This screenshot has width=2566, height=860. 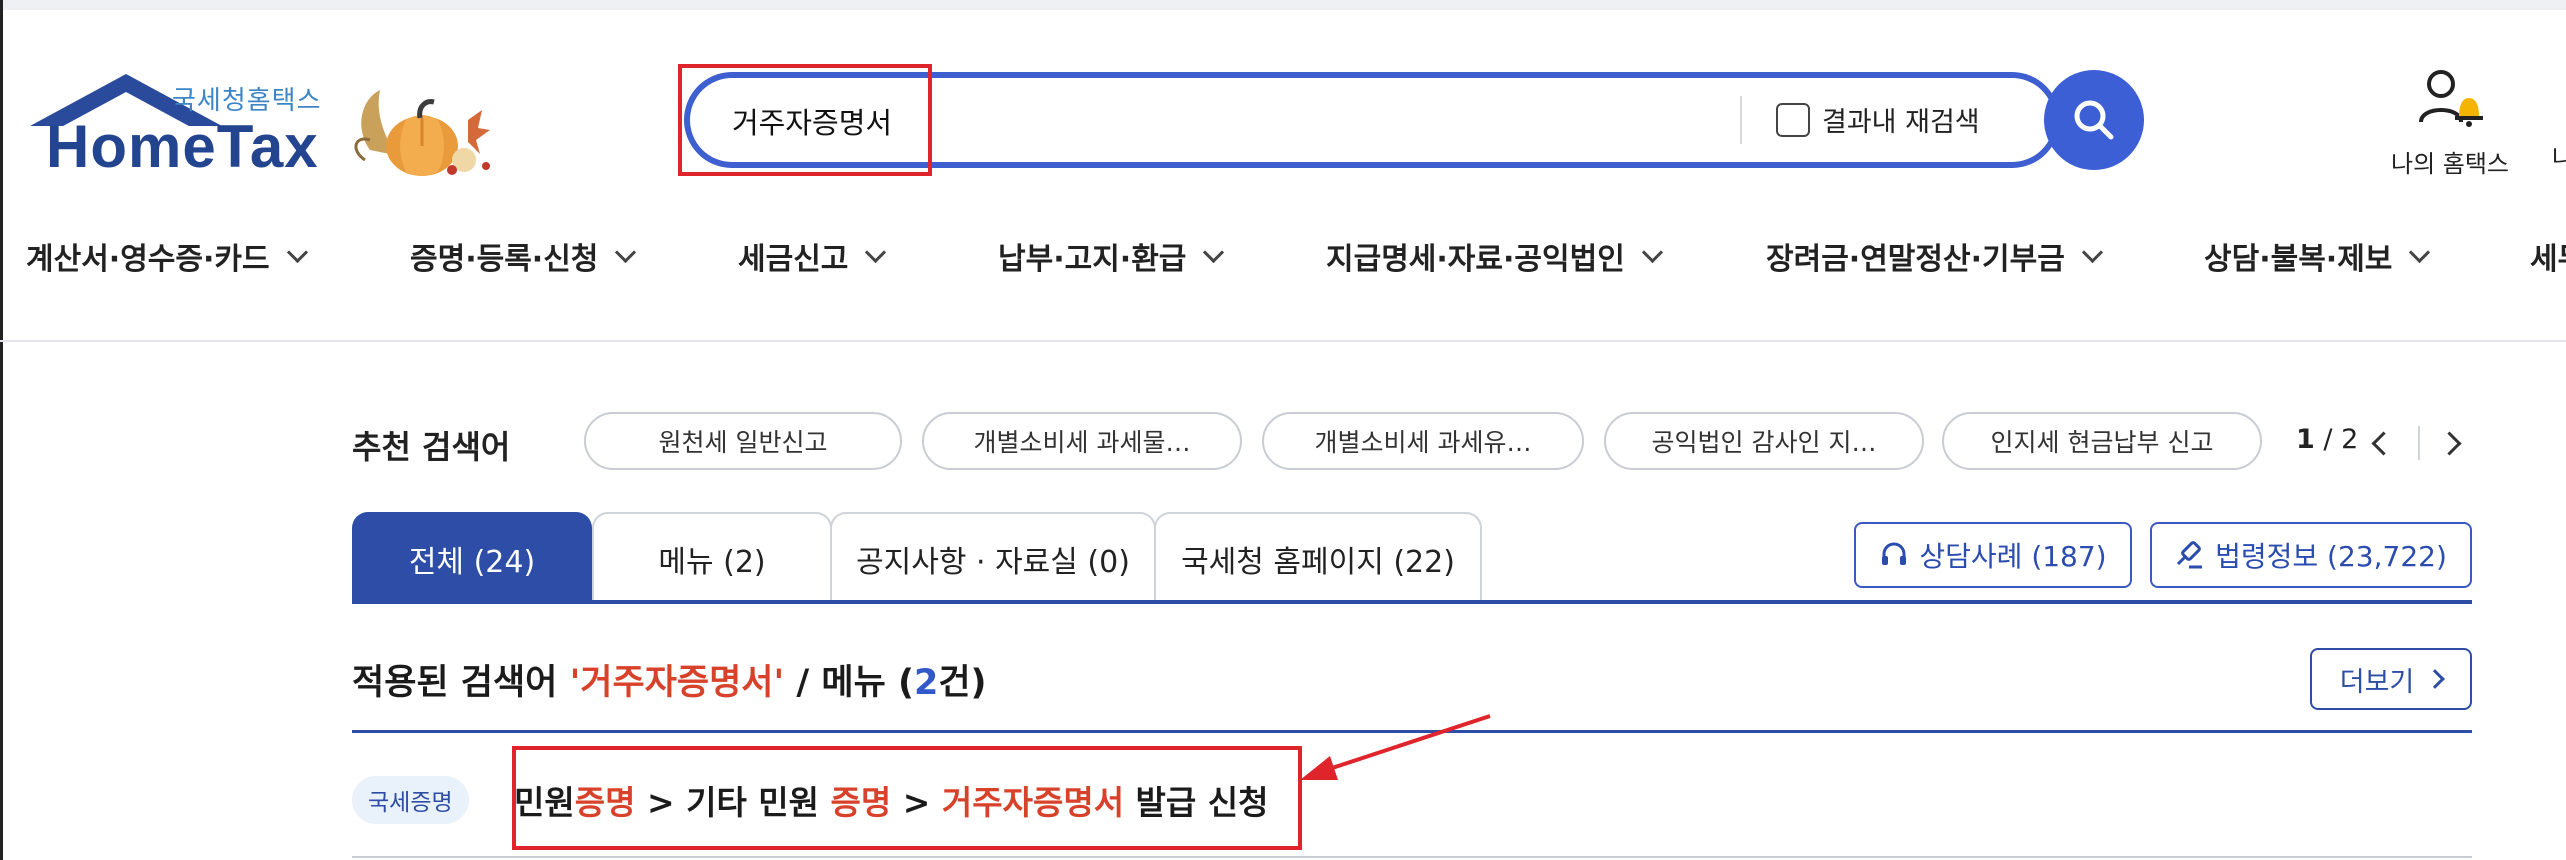 What do you see at coordinates (1894, 553) in the screenshot?
I see `headset-icon` at bounding box center [1894, 553].